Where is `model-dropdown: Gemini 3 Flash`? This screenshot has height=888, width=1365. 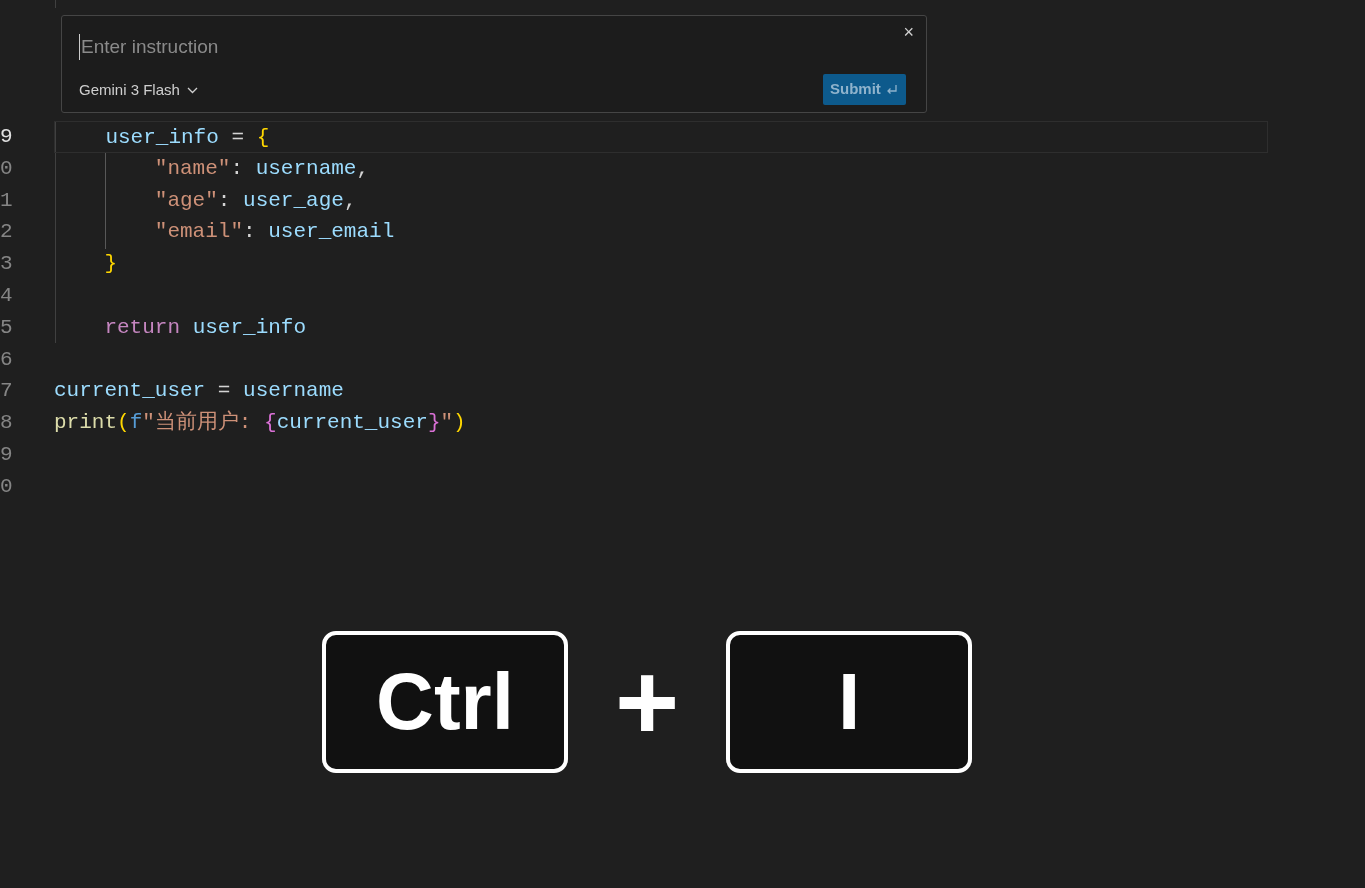 model-dropdown: Gemini 3 Flash is located at coordinates (138, 90).